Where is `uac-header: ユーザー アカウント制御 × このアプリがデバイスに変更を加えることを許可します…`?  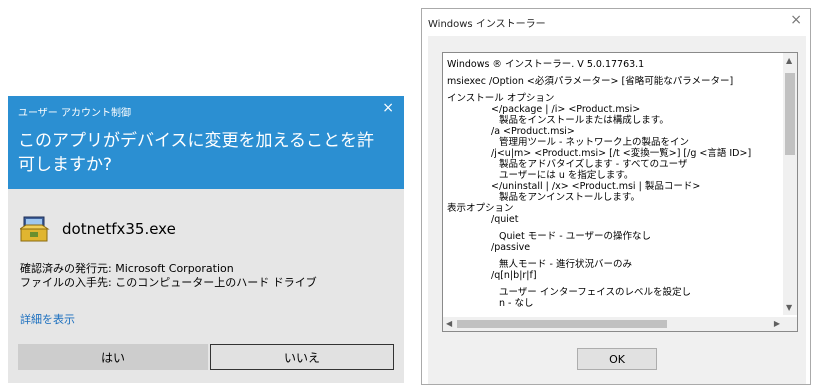
uac-header: ユーザー アカウント制御 × このアプリがデバイスに変更を加えることを許可します… is located at coordinates (206, 142).